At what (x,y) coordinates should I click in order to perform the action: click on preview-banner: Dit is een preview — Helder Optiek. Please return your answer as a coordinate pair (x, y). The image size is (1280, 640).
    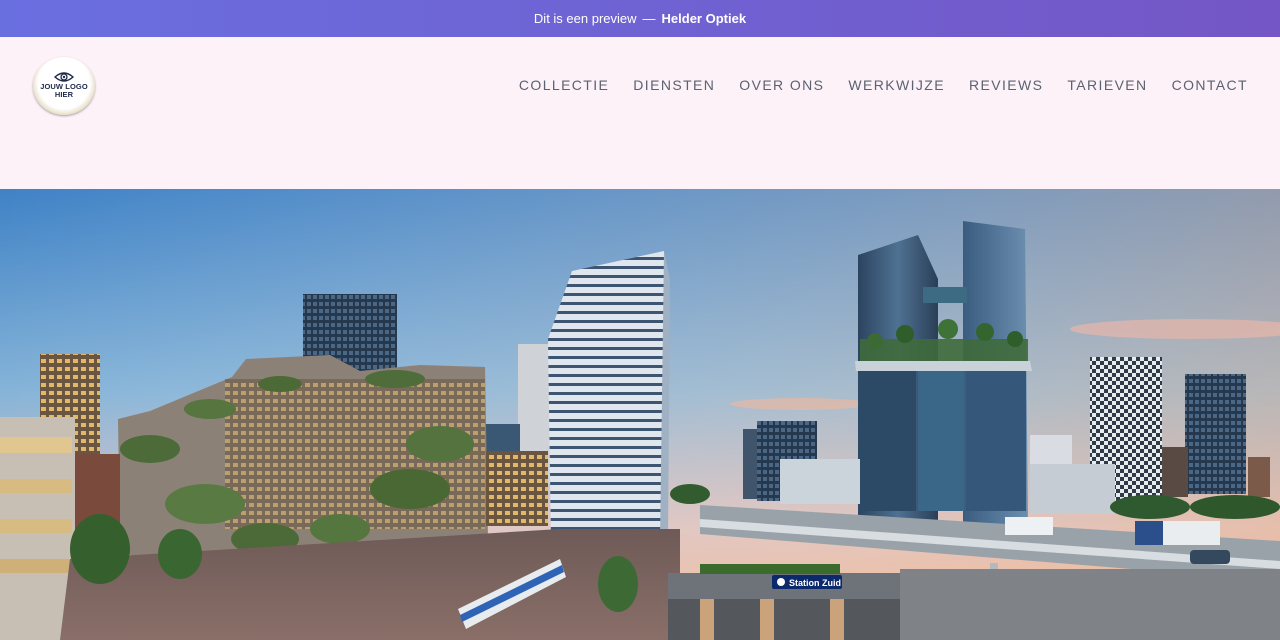
    Looking at the image, I should click on (640, 18).